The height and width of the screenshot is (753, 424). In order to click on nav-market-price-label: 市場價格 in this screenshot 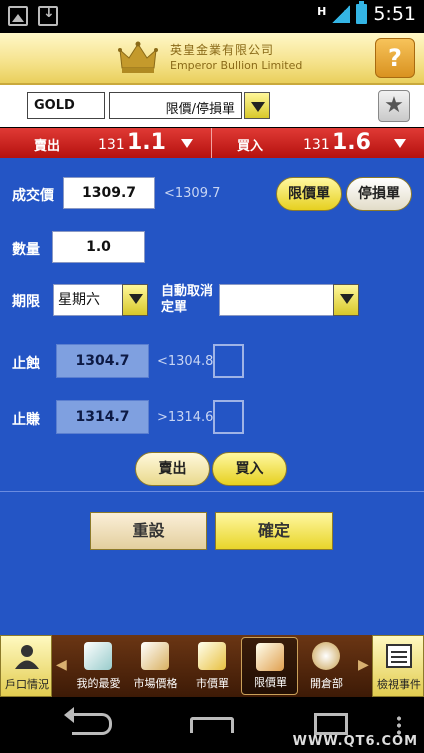, I will do `click(155, 683)`.